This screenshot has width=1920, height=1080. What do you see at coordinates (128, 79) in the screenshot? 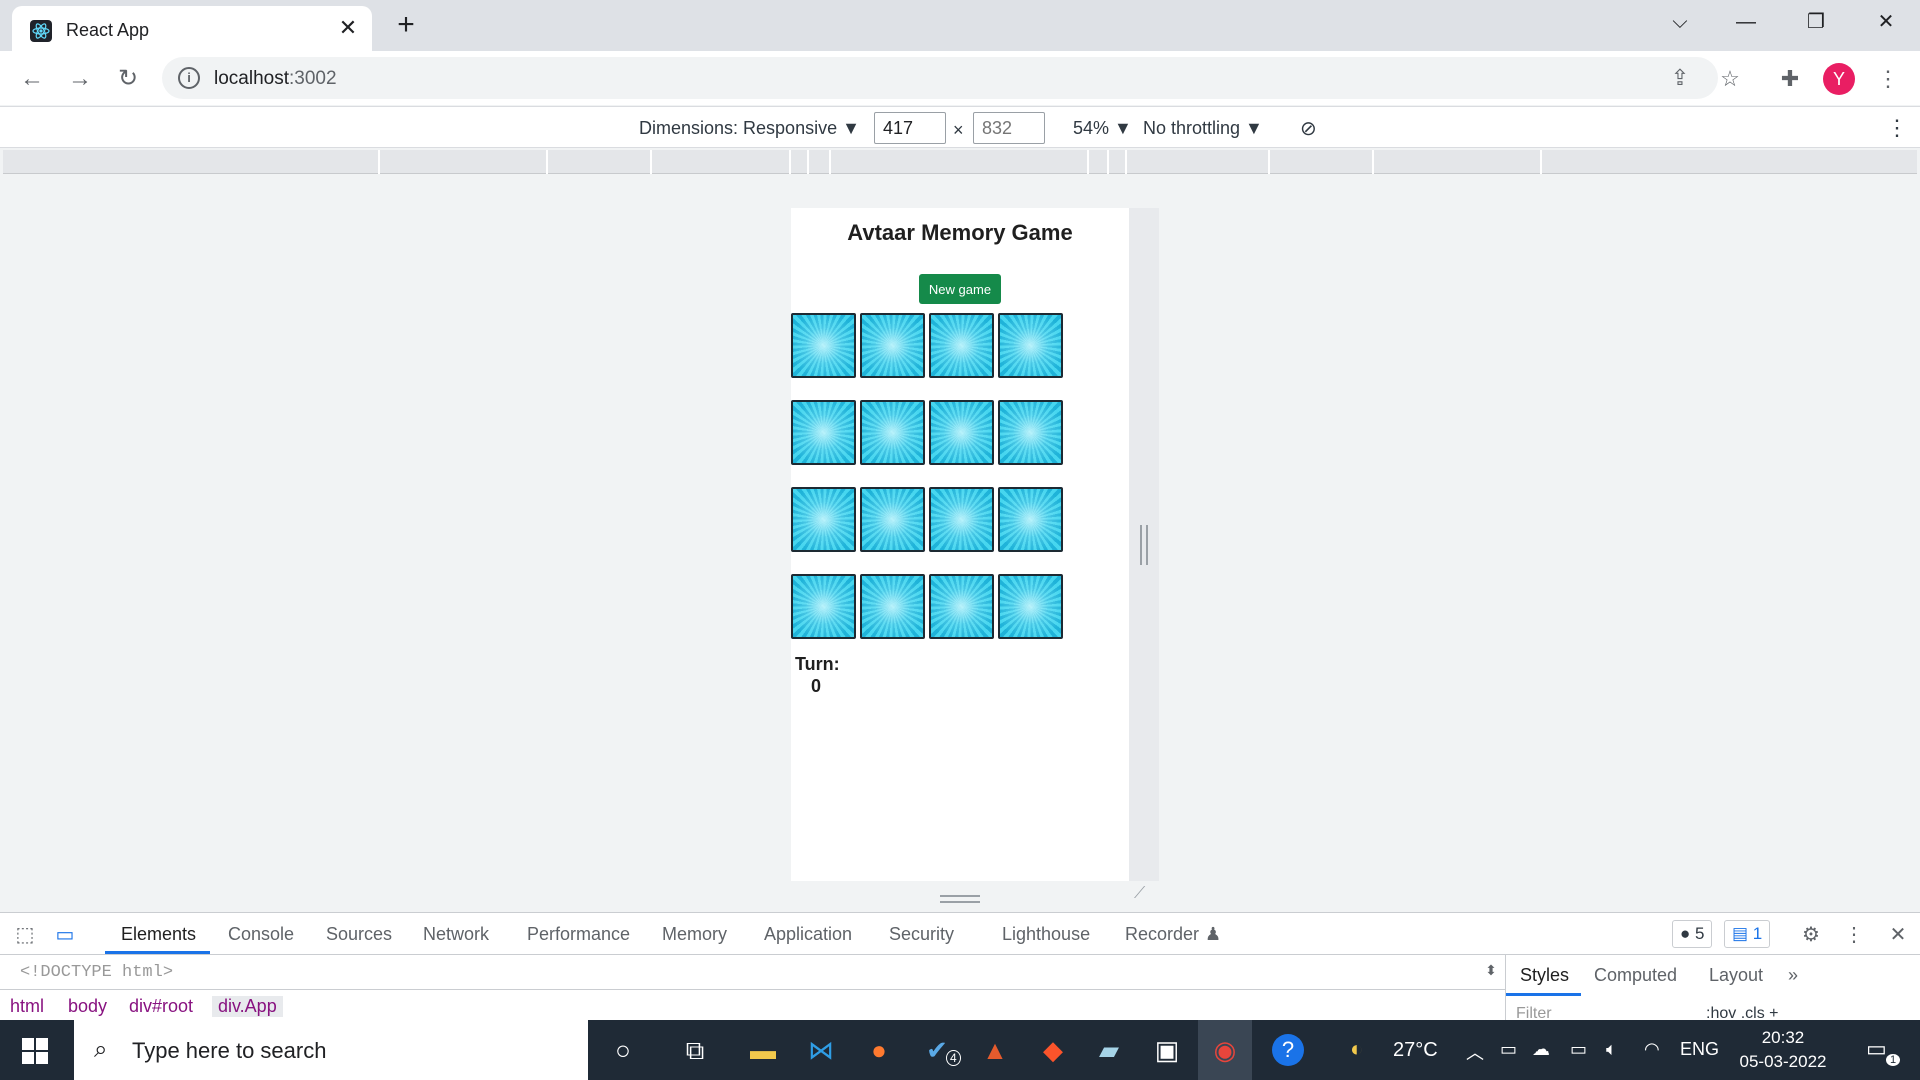
I see `reload-icon: ↻` at bounding box center [128, 79].